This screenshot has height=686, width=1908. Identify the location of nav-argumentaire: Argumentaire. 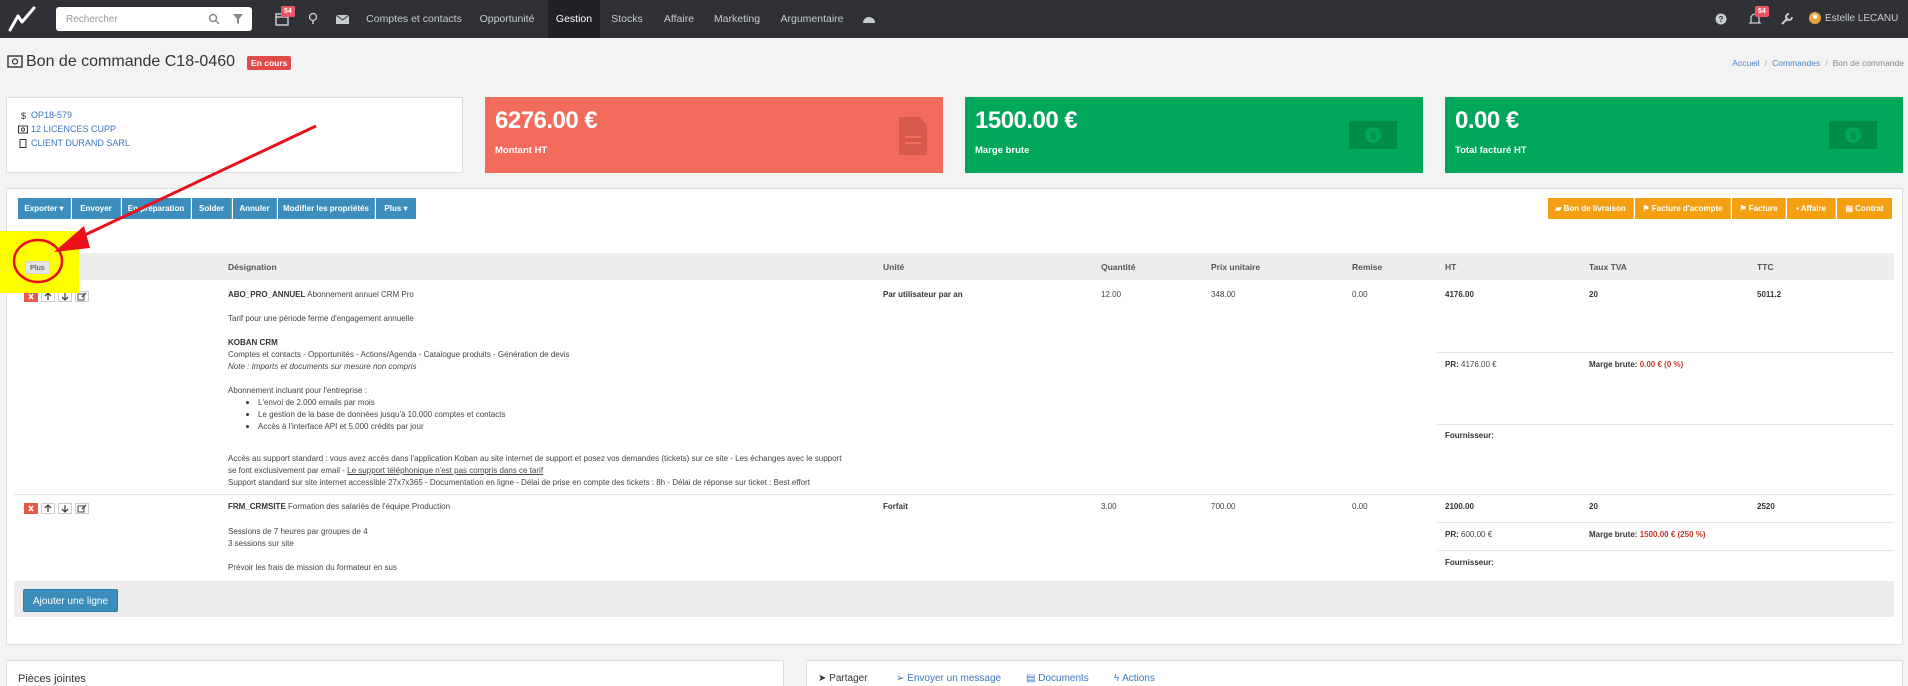
(812, 19).